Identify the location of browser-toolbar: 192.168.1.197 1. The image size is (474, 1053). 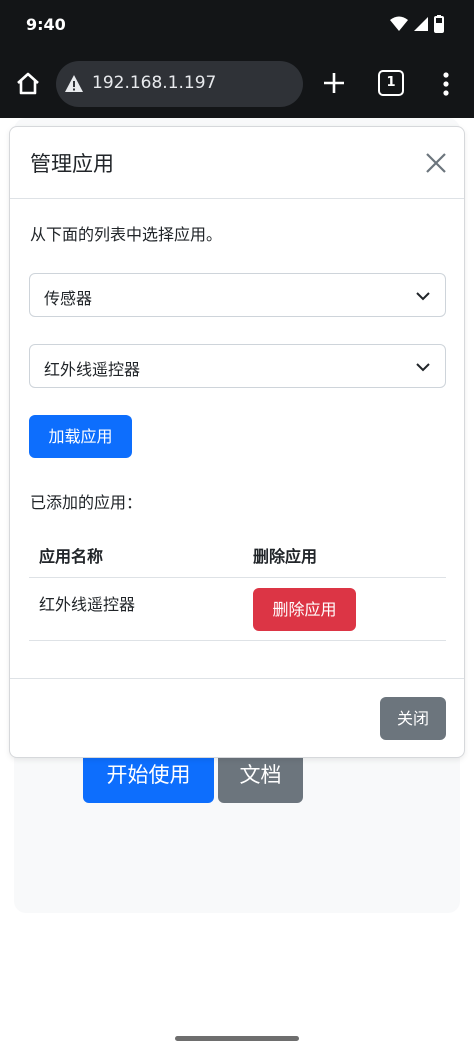
(237, 84).